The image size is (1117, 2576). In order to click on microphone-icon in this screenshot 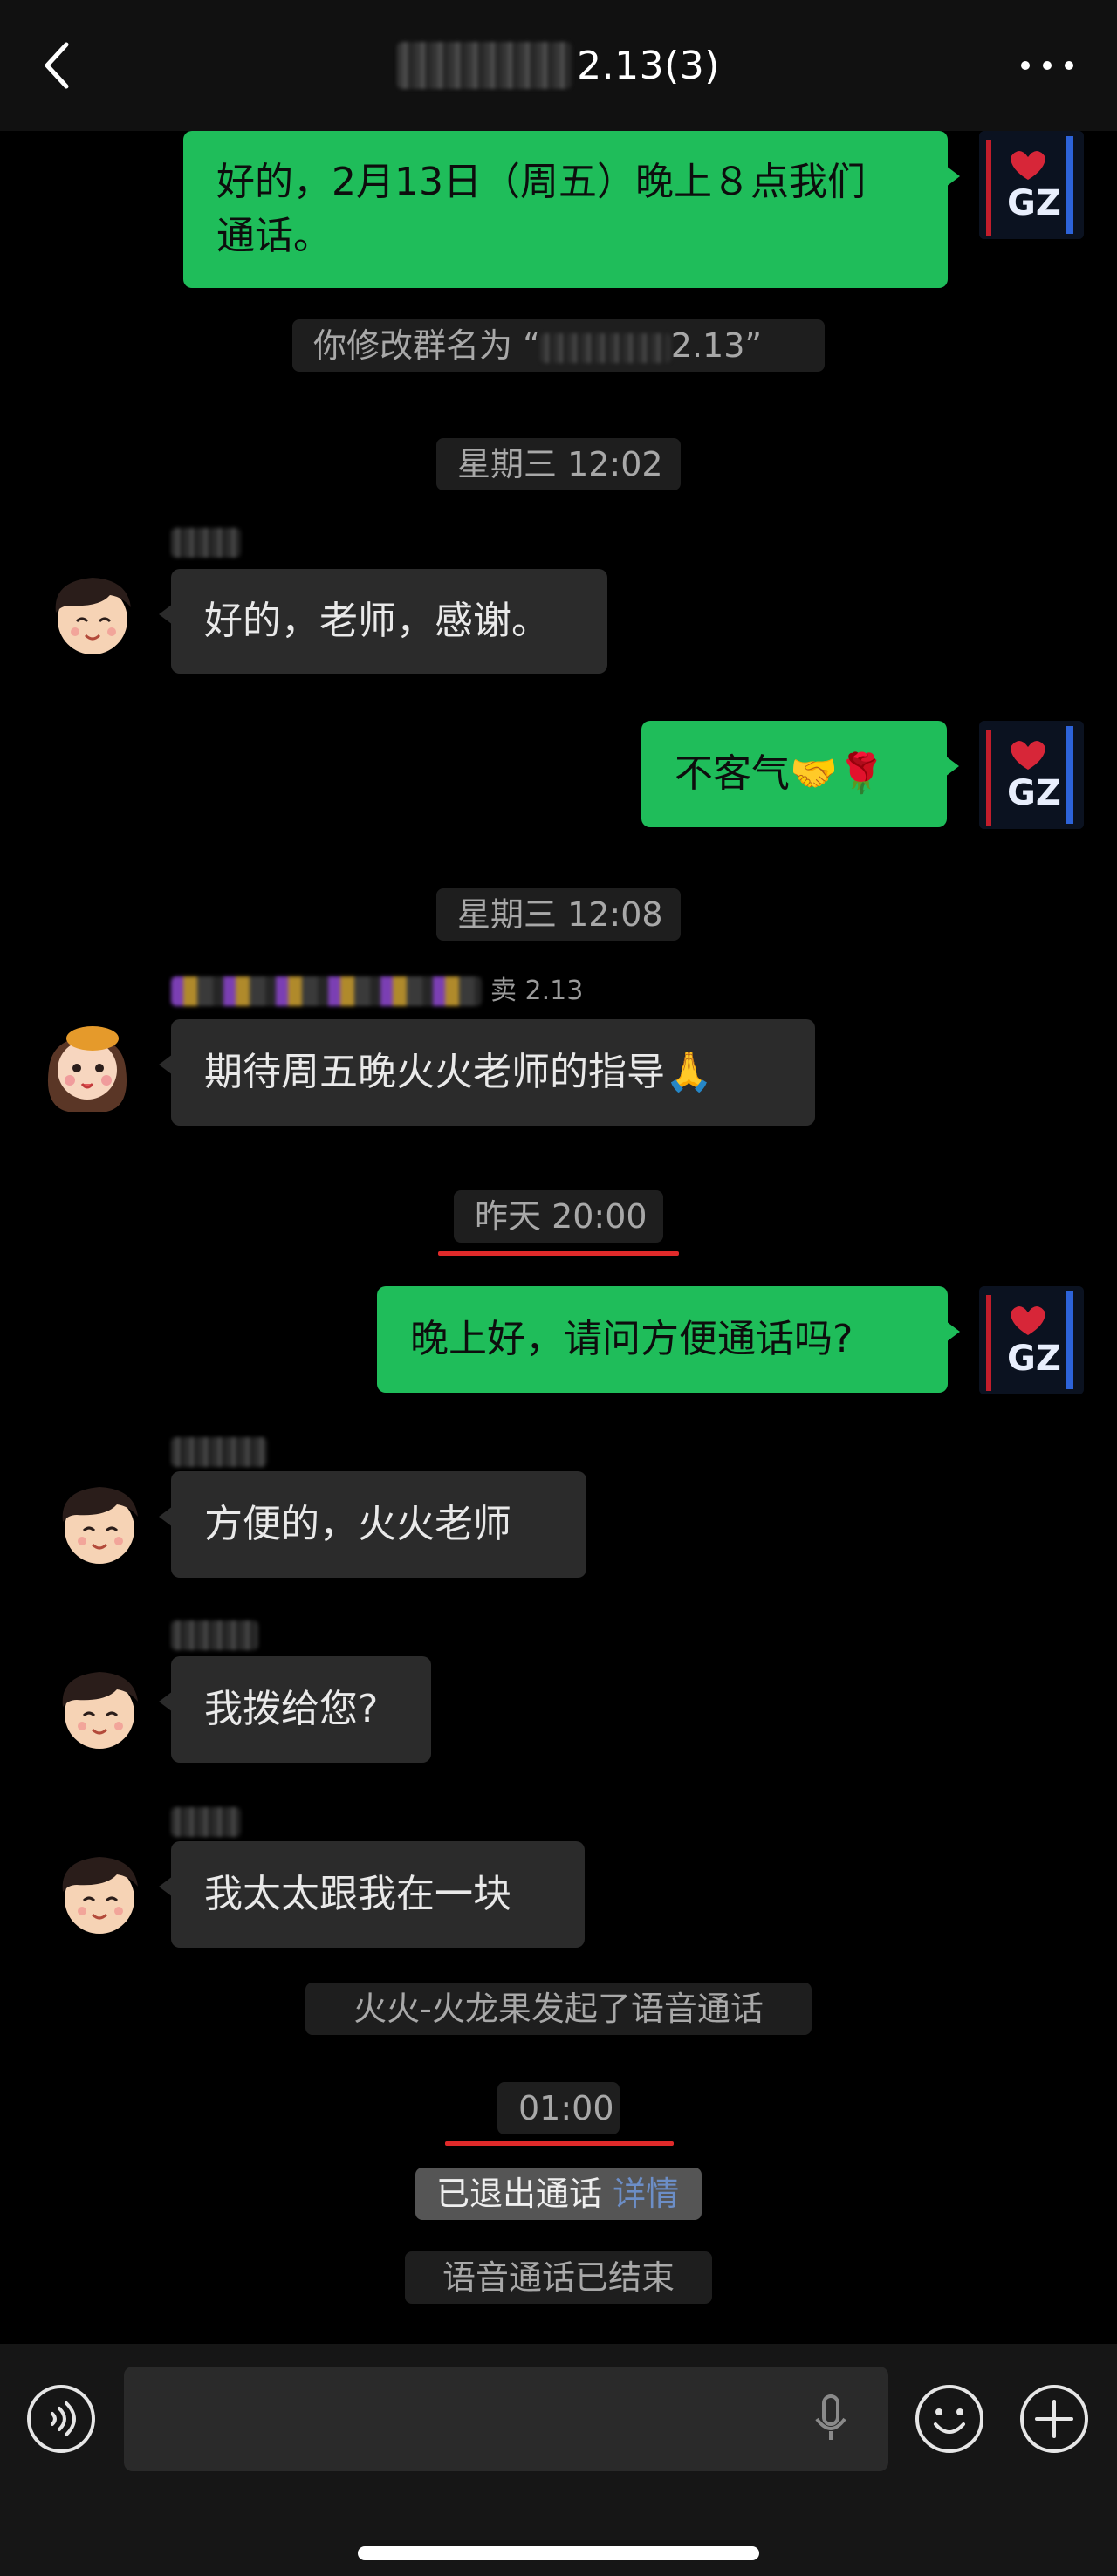, I will do `click(831, 2419)`.